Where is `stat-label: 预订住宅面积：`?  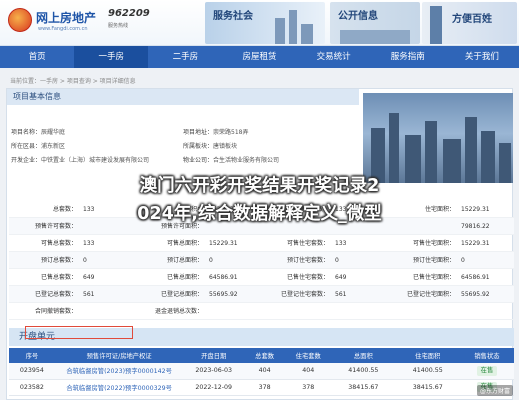 stat-label: 预订住宅面积： is located at coordinates (433, 260).